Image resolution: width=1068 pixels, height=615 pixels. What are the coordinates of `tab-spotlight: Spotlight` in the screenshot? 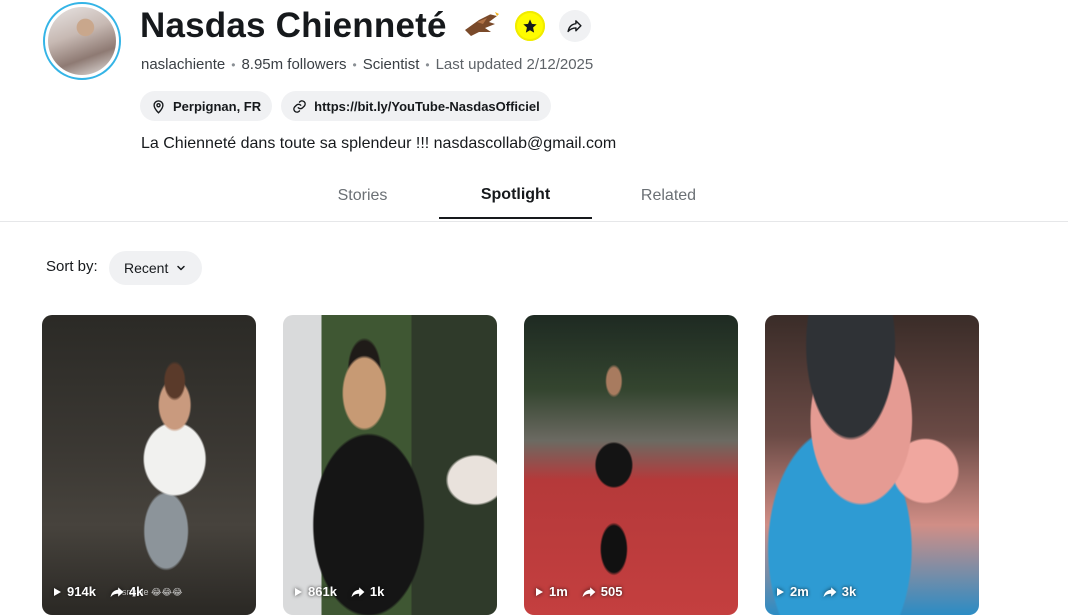 It's located at (515, 196).